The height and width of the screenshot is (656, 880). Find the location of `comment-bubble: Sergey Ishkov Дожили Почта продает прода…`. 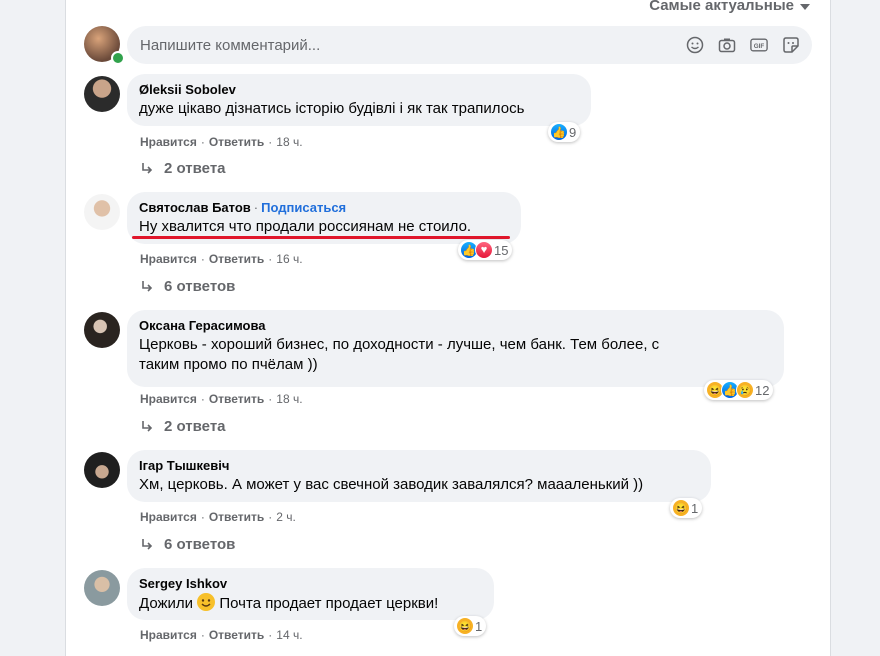

comment-bubble: Sergey Ishkov Дожили Почта продает прода… is located at coordinates (310, 594).